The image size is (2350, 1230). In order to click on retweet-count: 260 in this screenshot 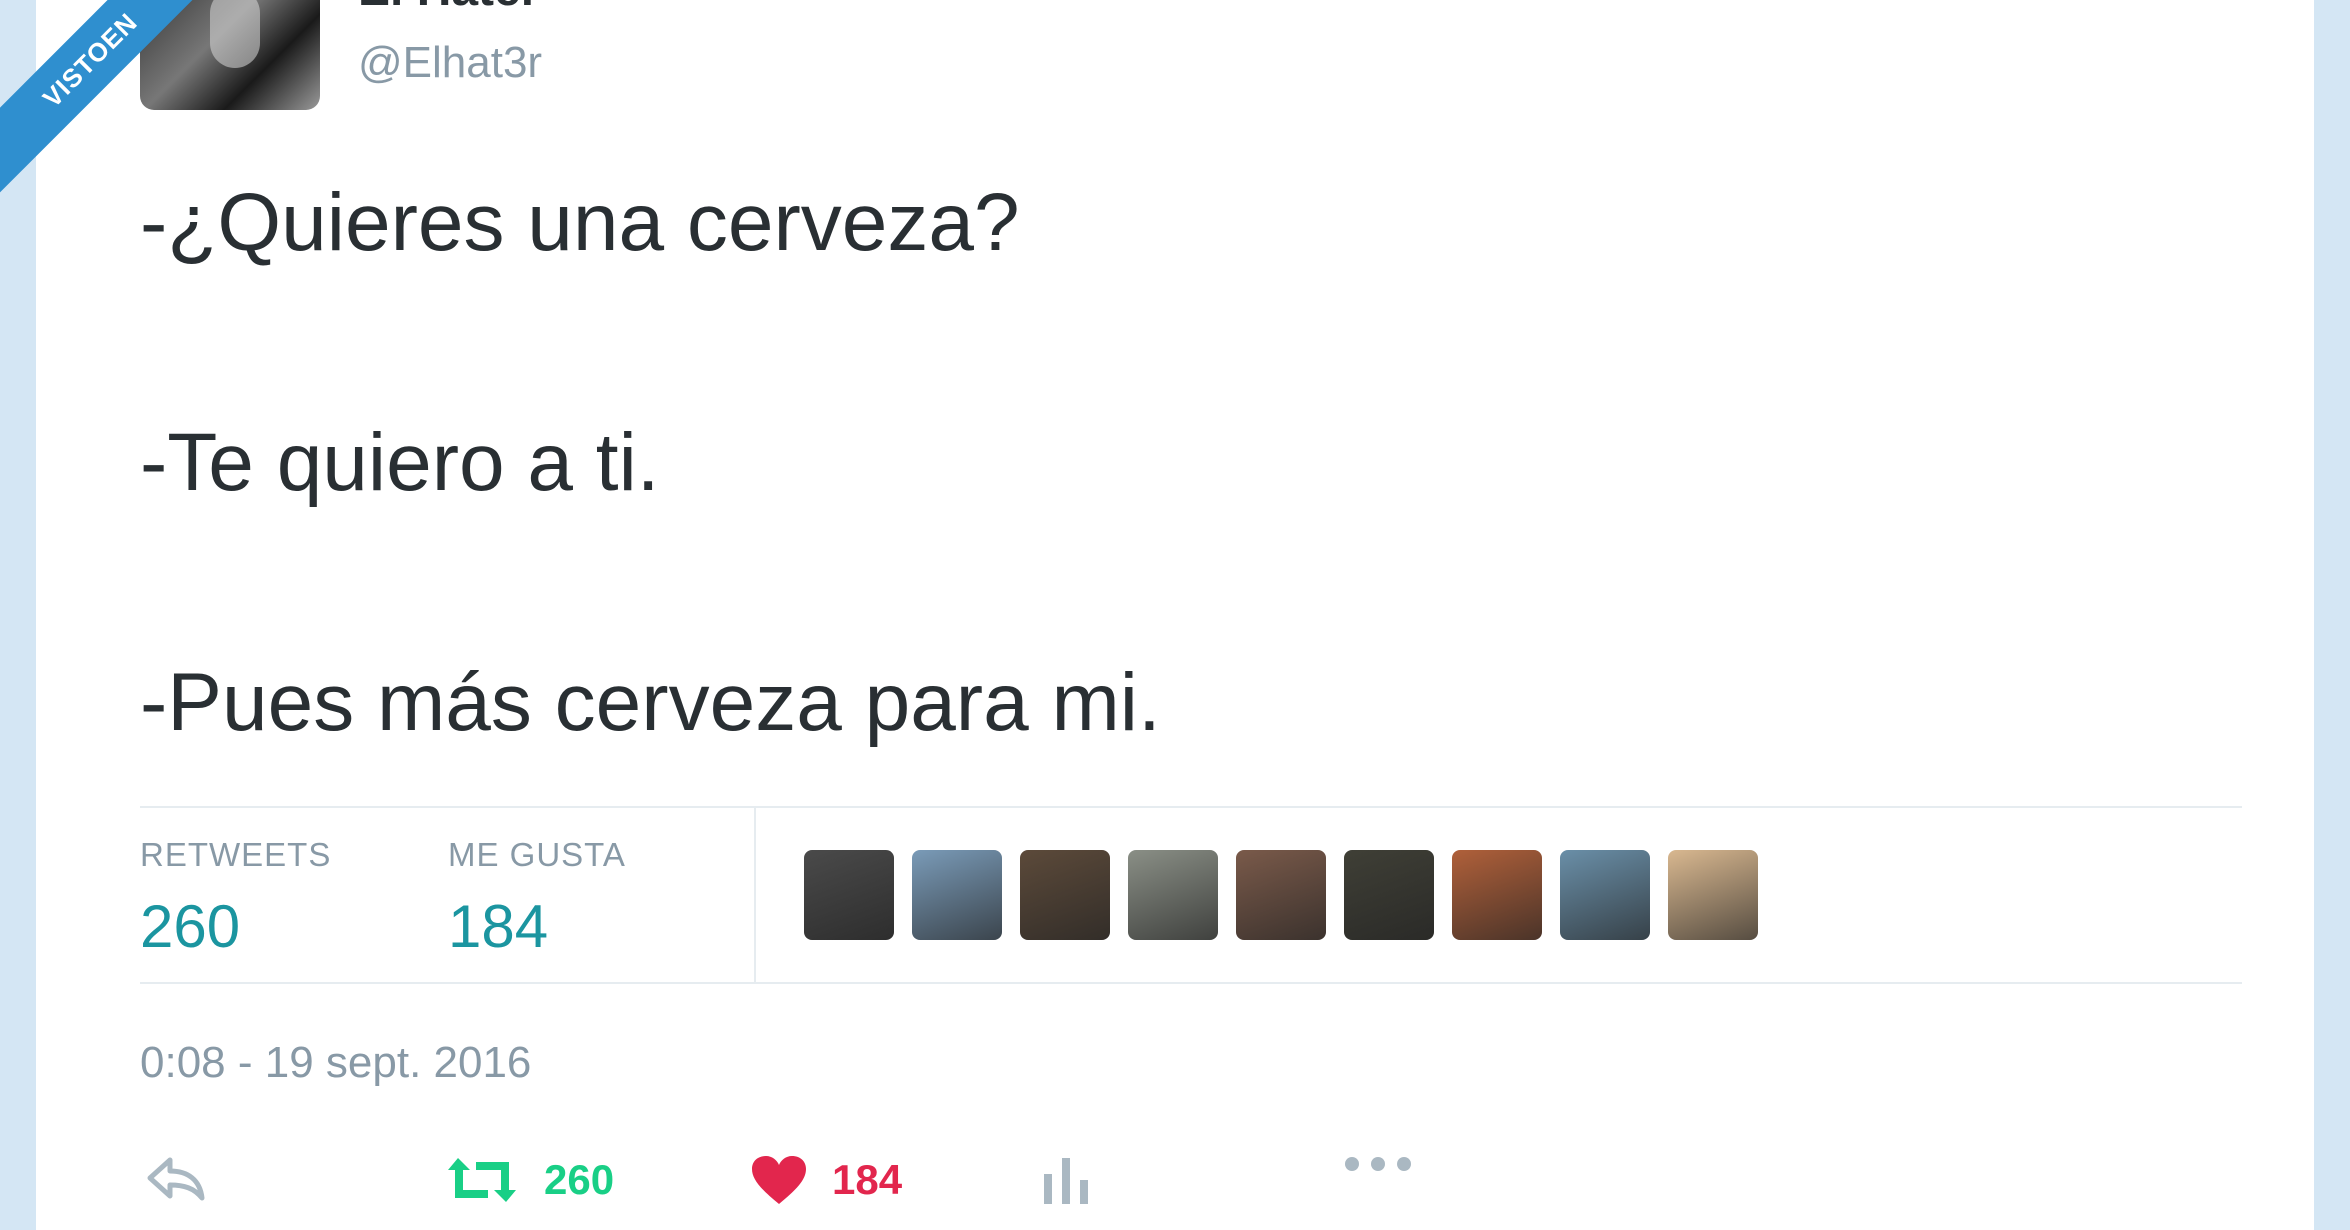, I will do `click(579, 1179)`.